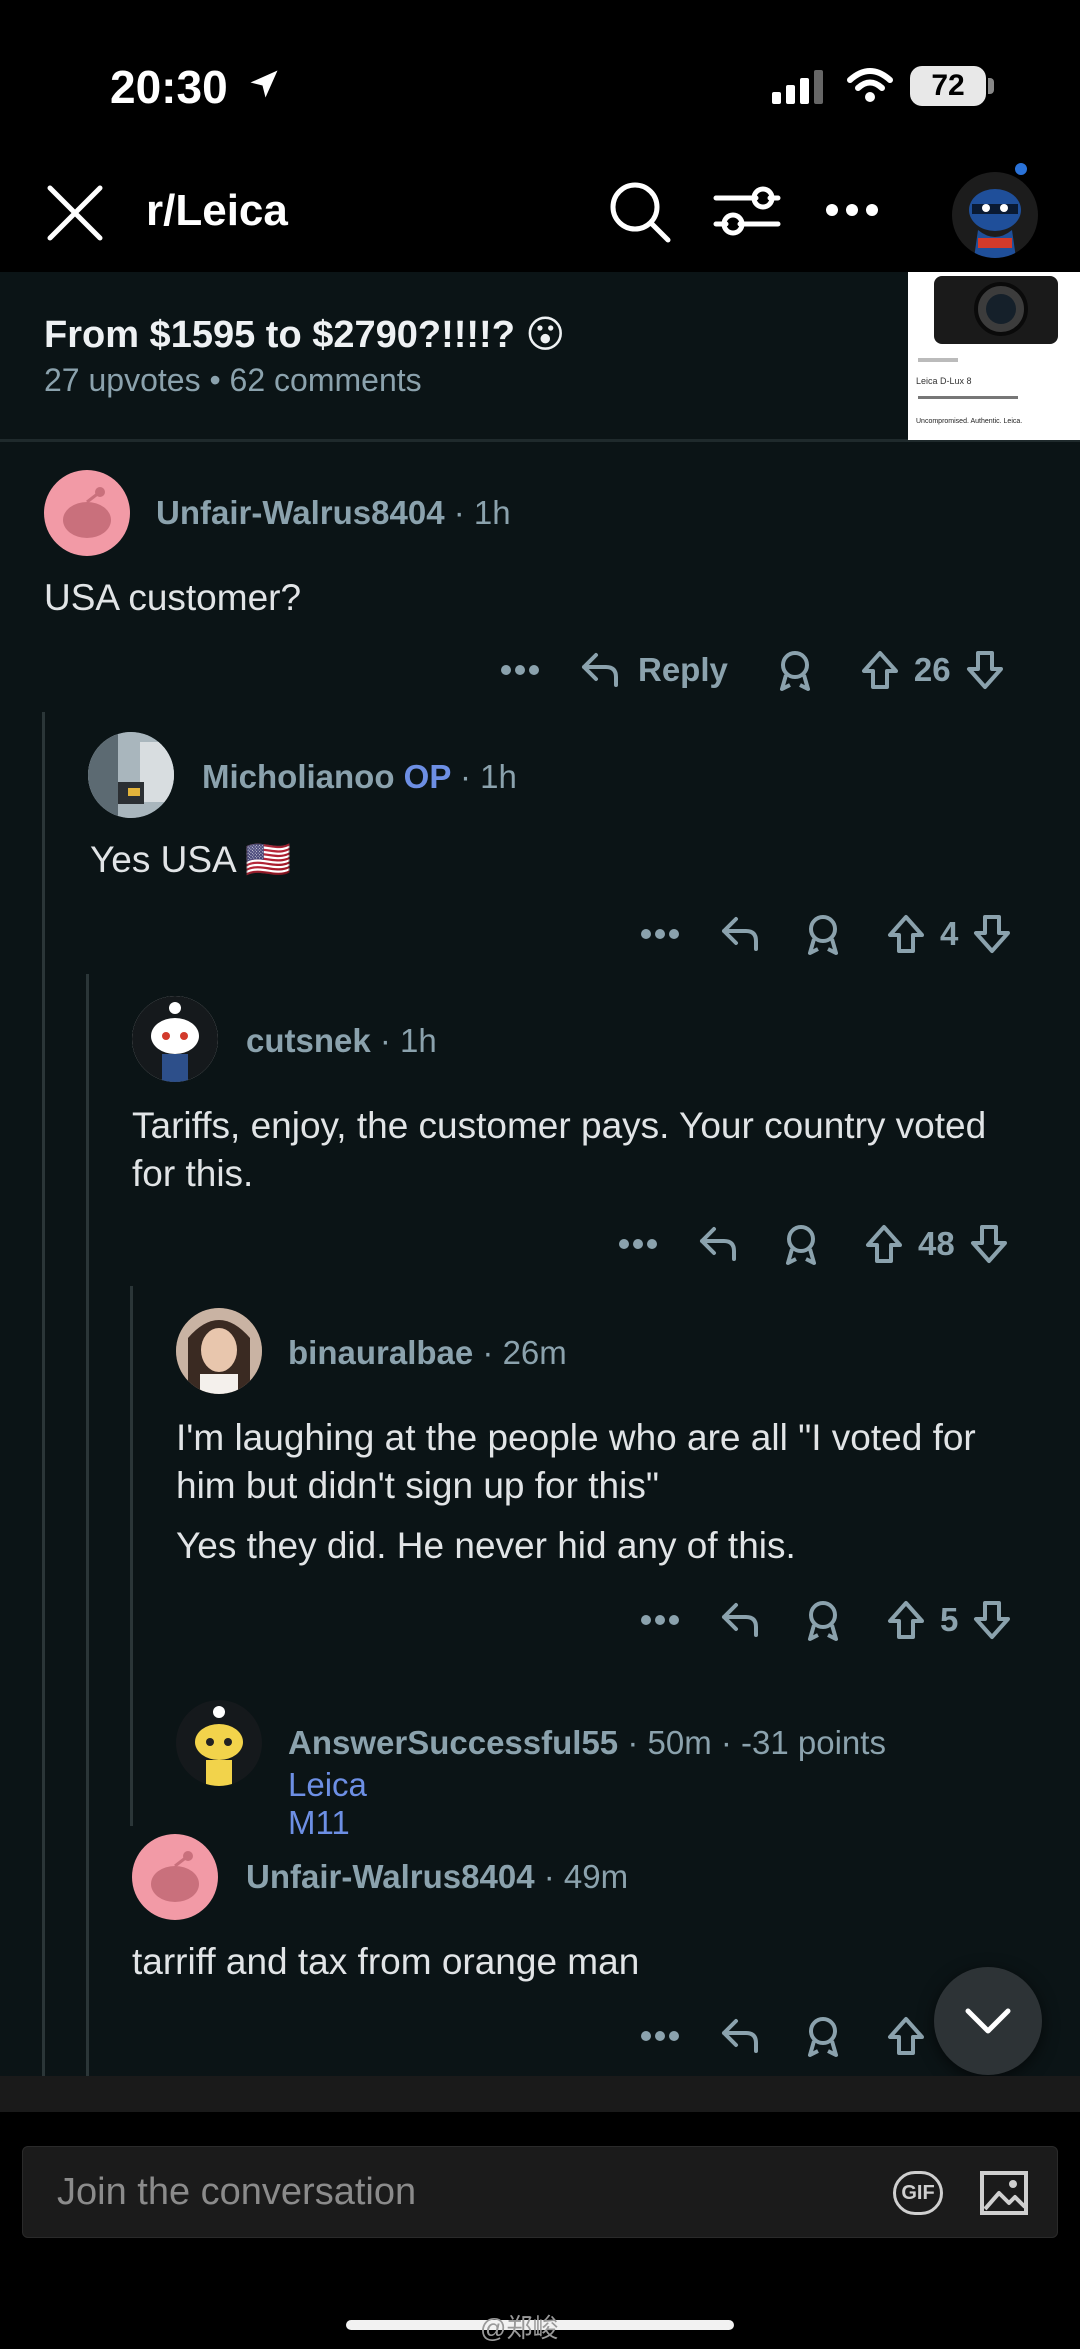 The width and height of the screenshot is (1080, 2349). What do you see at coordinates (949, 1619) in the screenshot?
I see `vote-count: 5` at bounding box center [949, 1619].